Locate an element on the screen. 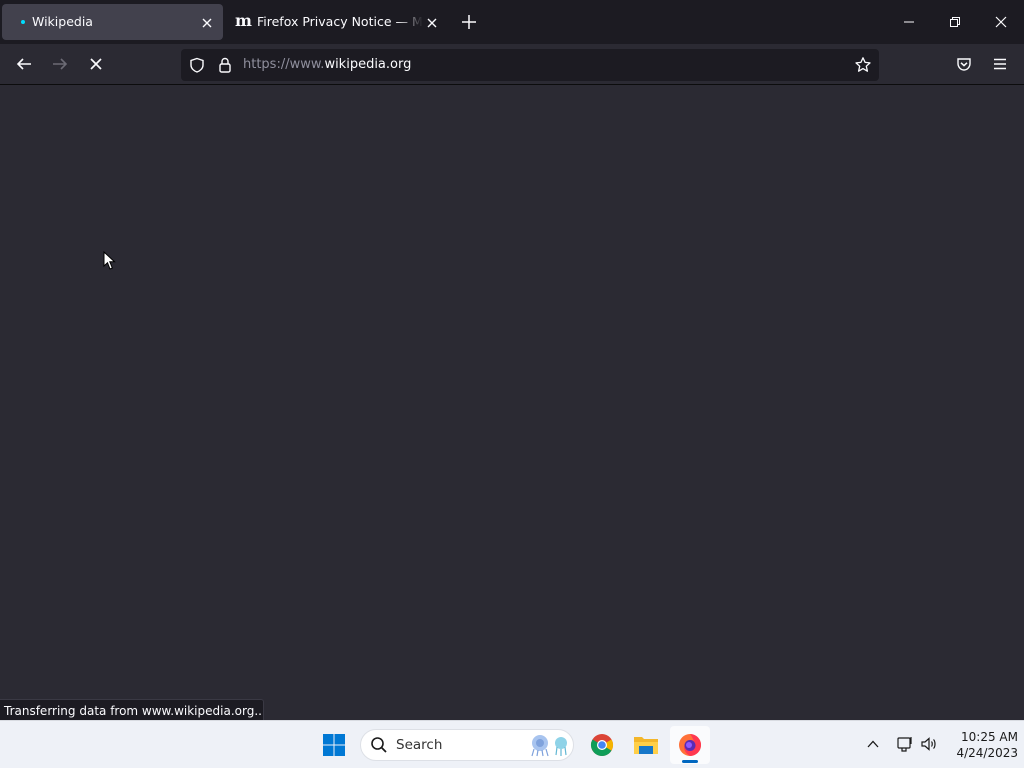 This screenshot has height=768, width=1024. back-button is located at coordinates (24, 64).